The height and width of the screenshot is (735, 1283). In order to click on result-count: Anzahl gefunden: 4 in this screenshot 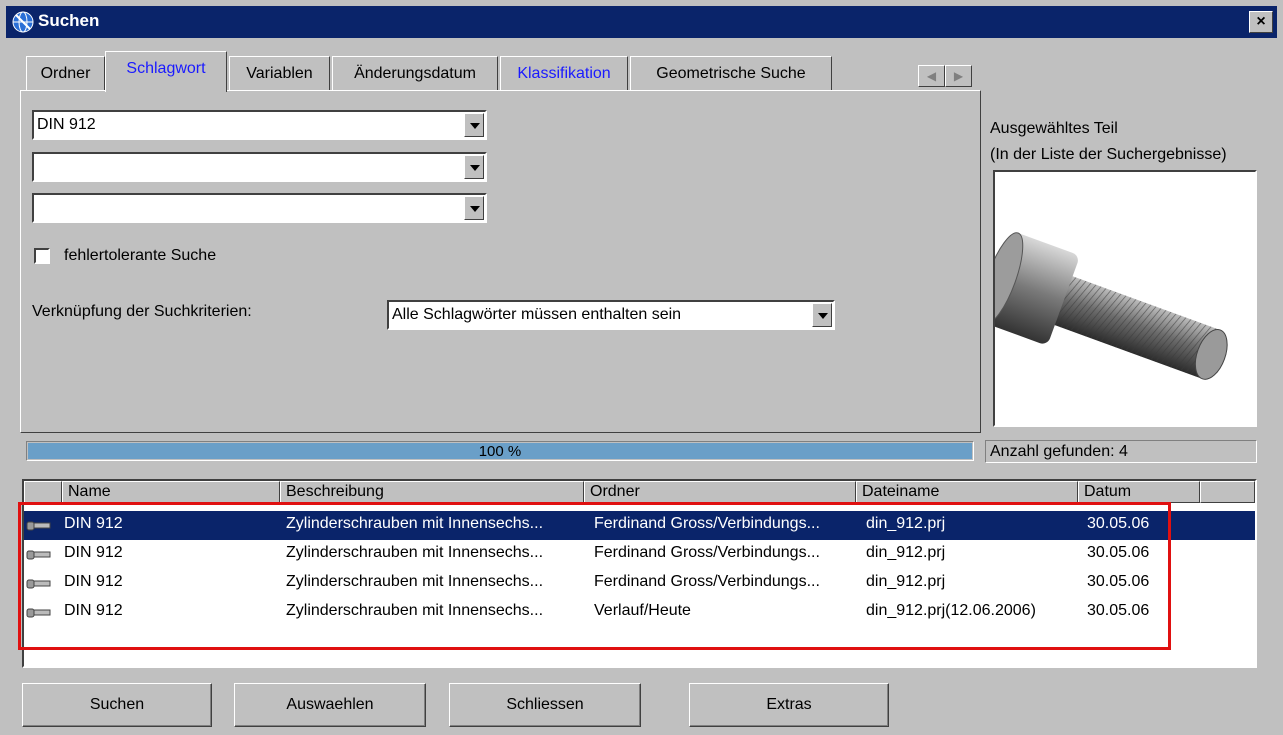, I will do `click(1121, 451)`.